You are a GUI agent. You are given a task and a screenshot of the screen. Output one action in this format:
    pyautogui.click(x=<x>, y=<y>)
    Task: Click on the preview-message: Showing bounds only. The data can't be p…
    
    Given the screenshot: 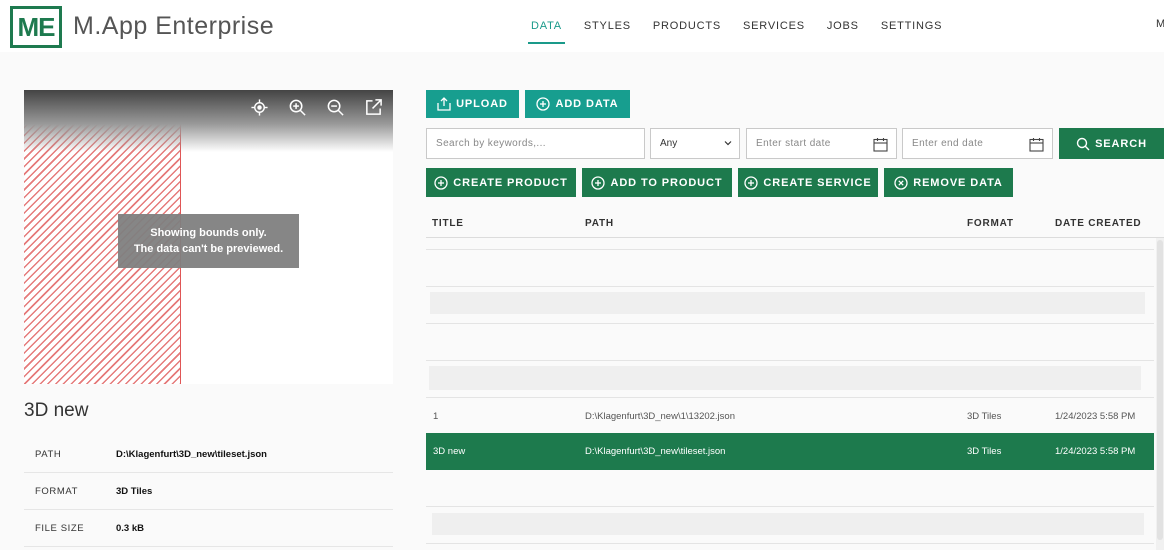 What is the action you would take?
    pyautogui.click(x=208, y=241)
    